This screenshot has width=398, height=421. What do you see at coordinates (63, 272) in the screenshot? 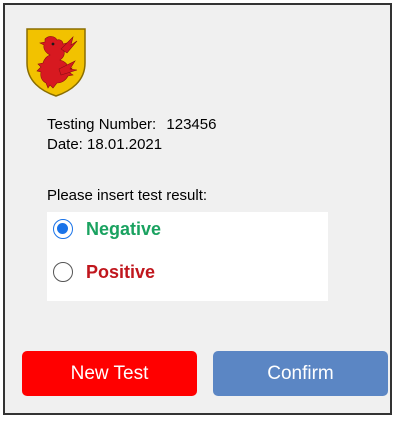
I see `radio-button-positive` at bounding box center [63, 272].